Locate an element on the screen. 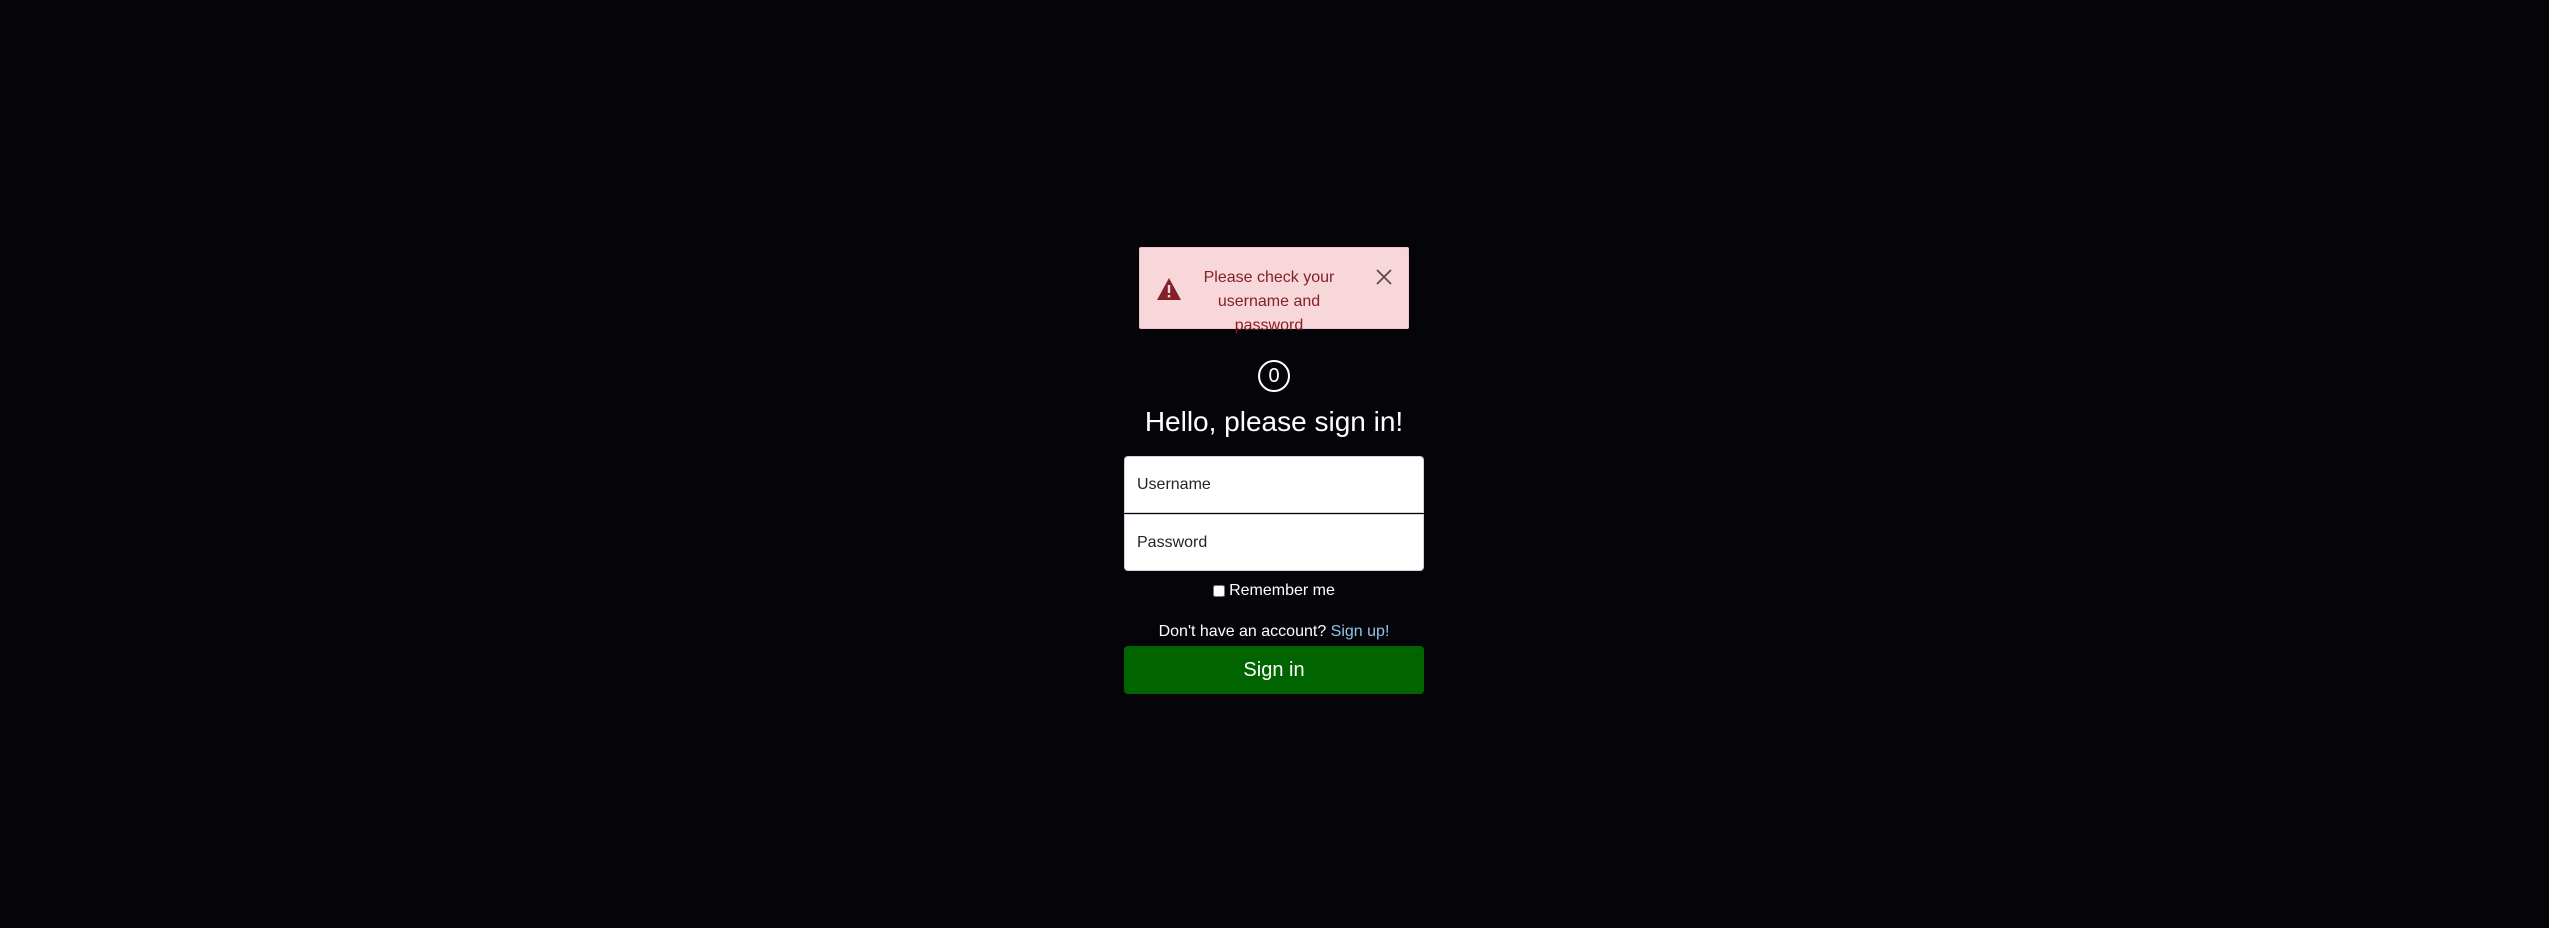 The image size is (2549, 928). page-title: Hello, please sign in! is located at coordinates (1274, 421).